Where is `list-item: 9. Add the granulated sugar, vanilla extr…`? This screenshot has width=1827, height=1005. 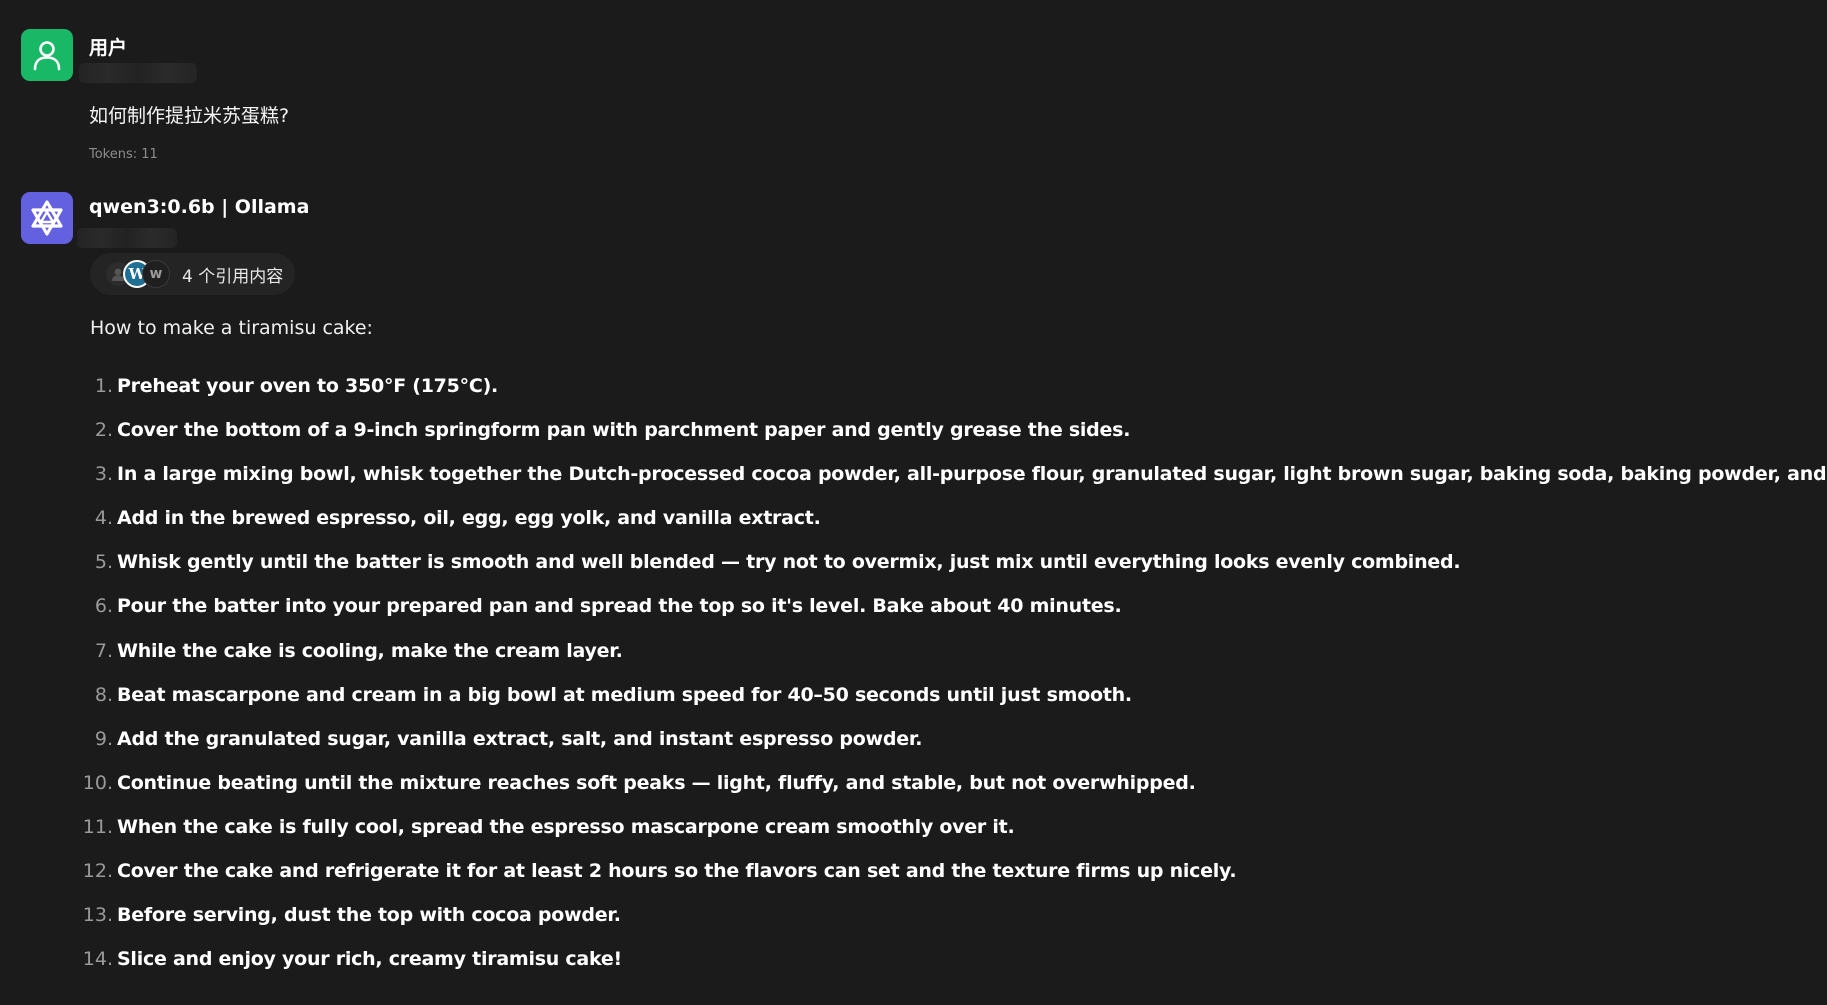
list-item: 9. Add the granulated sugar, vanilla extr… is located at coordinates (924, 750).